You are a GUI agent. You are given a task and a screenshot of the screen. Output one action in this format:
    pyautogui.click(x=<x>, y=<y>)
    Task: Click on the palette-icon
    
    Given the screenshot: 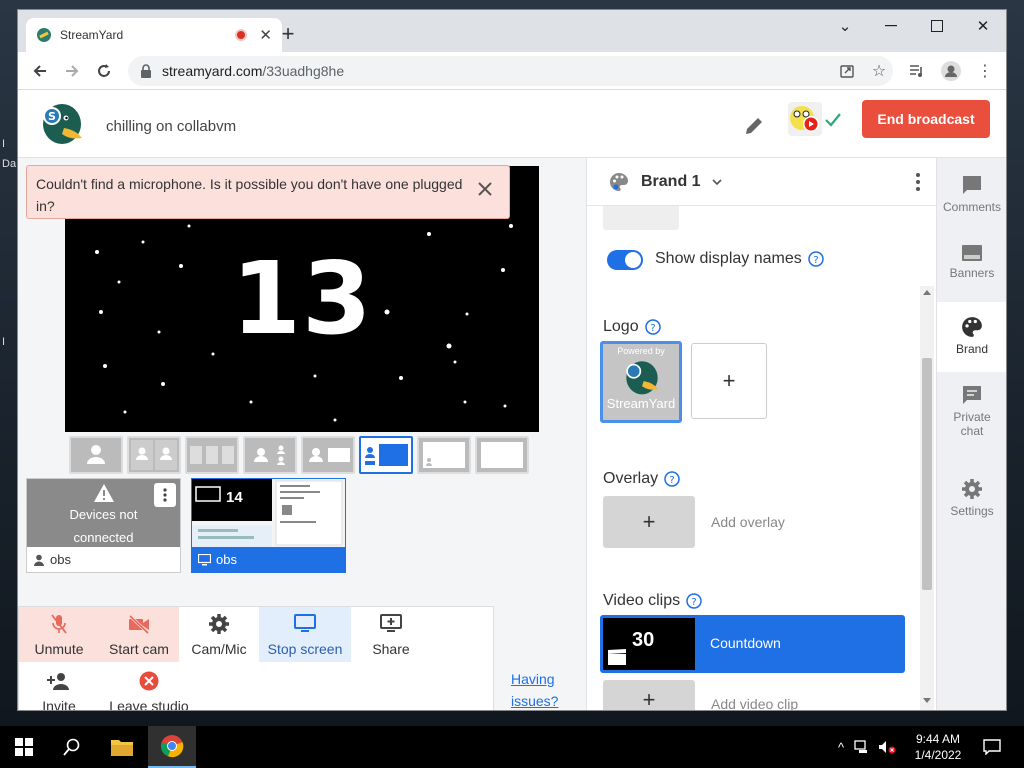 What is the action you would take?
    pyautogui.click(x=619, y=181)
    